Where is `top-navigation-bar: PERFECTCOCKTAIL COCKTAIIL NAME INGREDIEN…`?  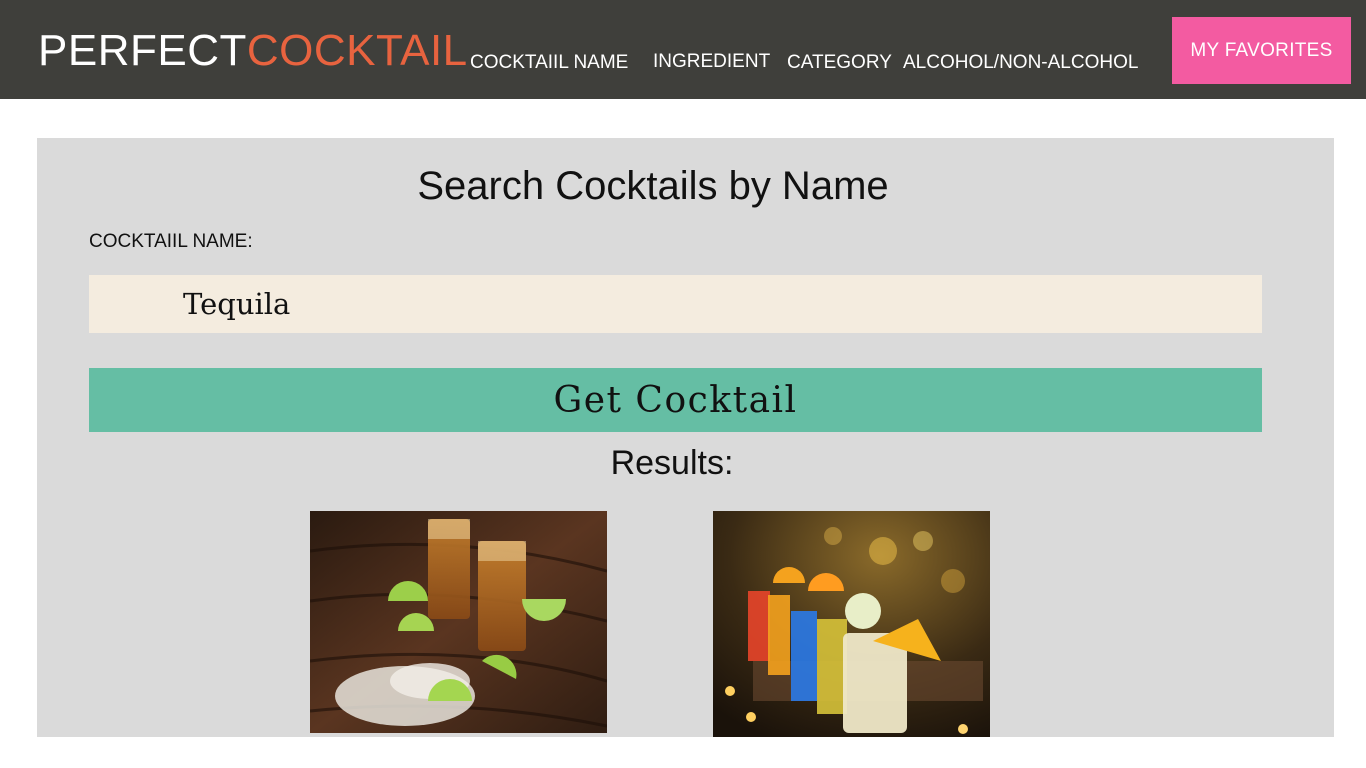
top-navigation-bar: PERFECTCOCKTAIL COCKTAIIL NAME INGREDIEN… is located at coordinates (683, 49).